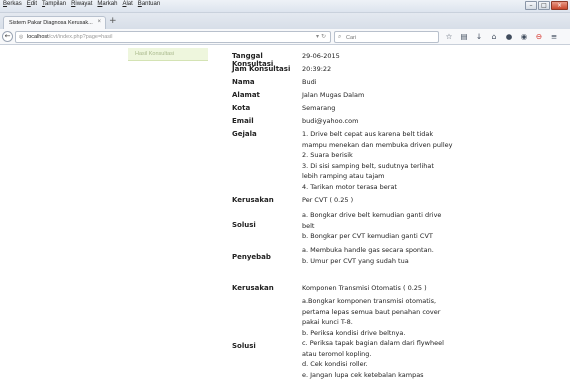 This screenshot has width=570, height=380. I want to click on value-kerusakan-2: Komponen Transmisi Otomatis ( 0.25 ), so click(364, 288).